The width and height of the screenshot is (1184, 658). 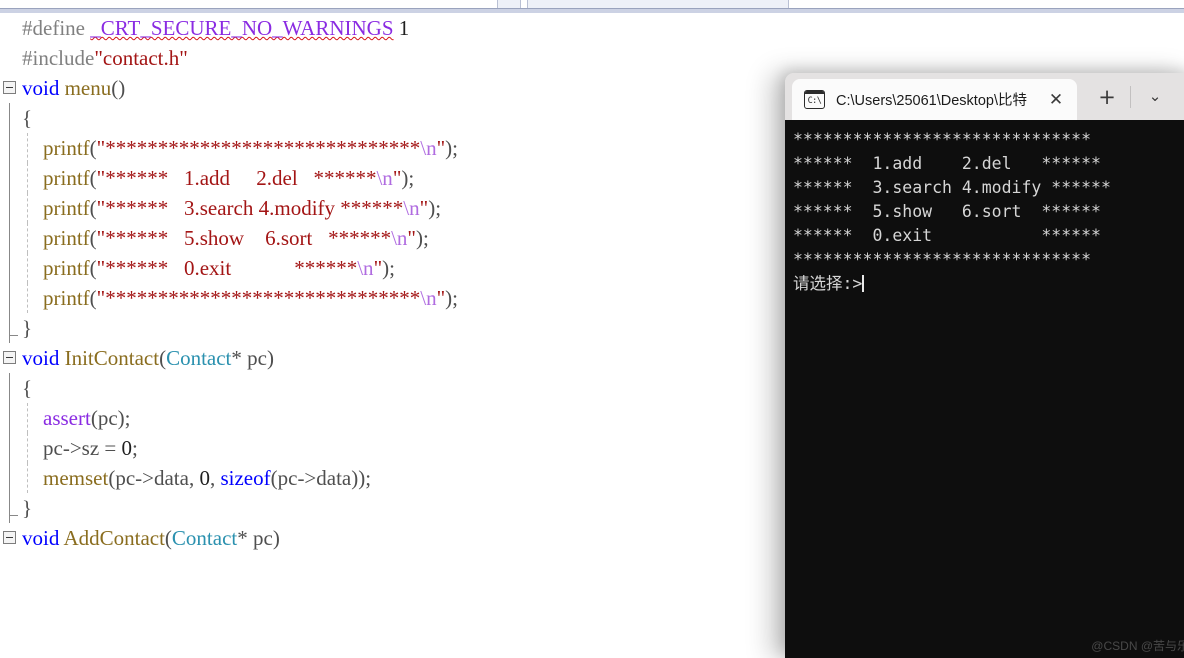 I want to click on code-line: memset(pc->data, 0, sizeof(pc->data));, so click(x=395, y=478).